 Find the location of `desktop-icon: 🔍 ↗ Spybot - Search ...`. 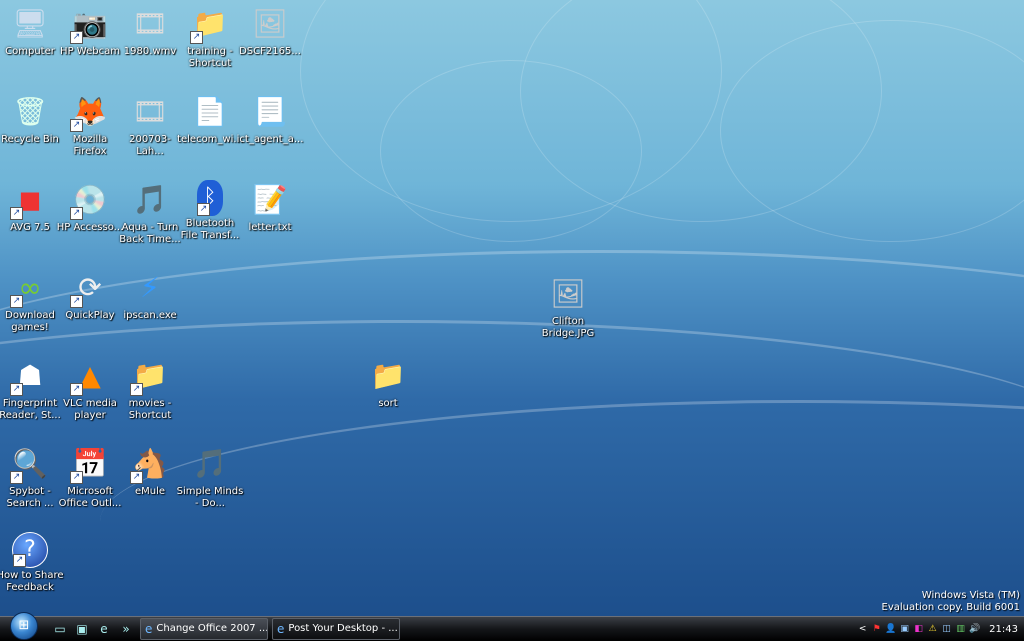

desktop-icon: 🔍 ↗ Spybot - Search ... is located at coordinates (31, 477).